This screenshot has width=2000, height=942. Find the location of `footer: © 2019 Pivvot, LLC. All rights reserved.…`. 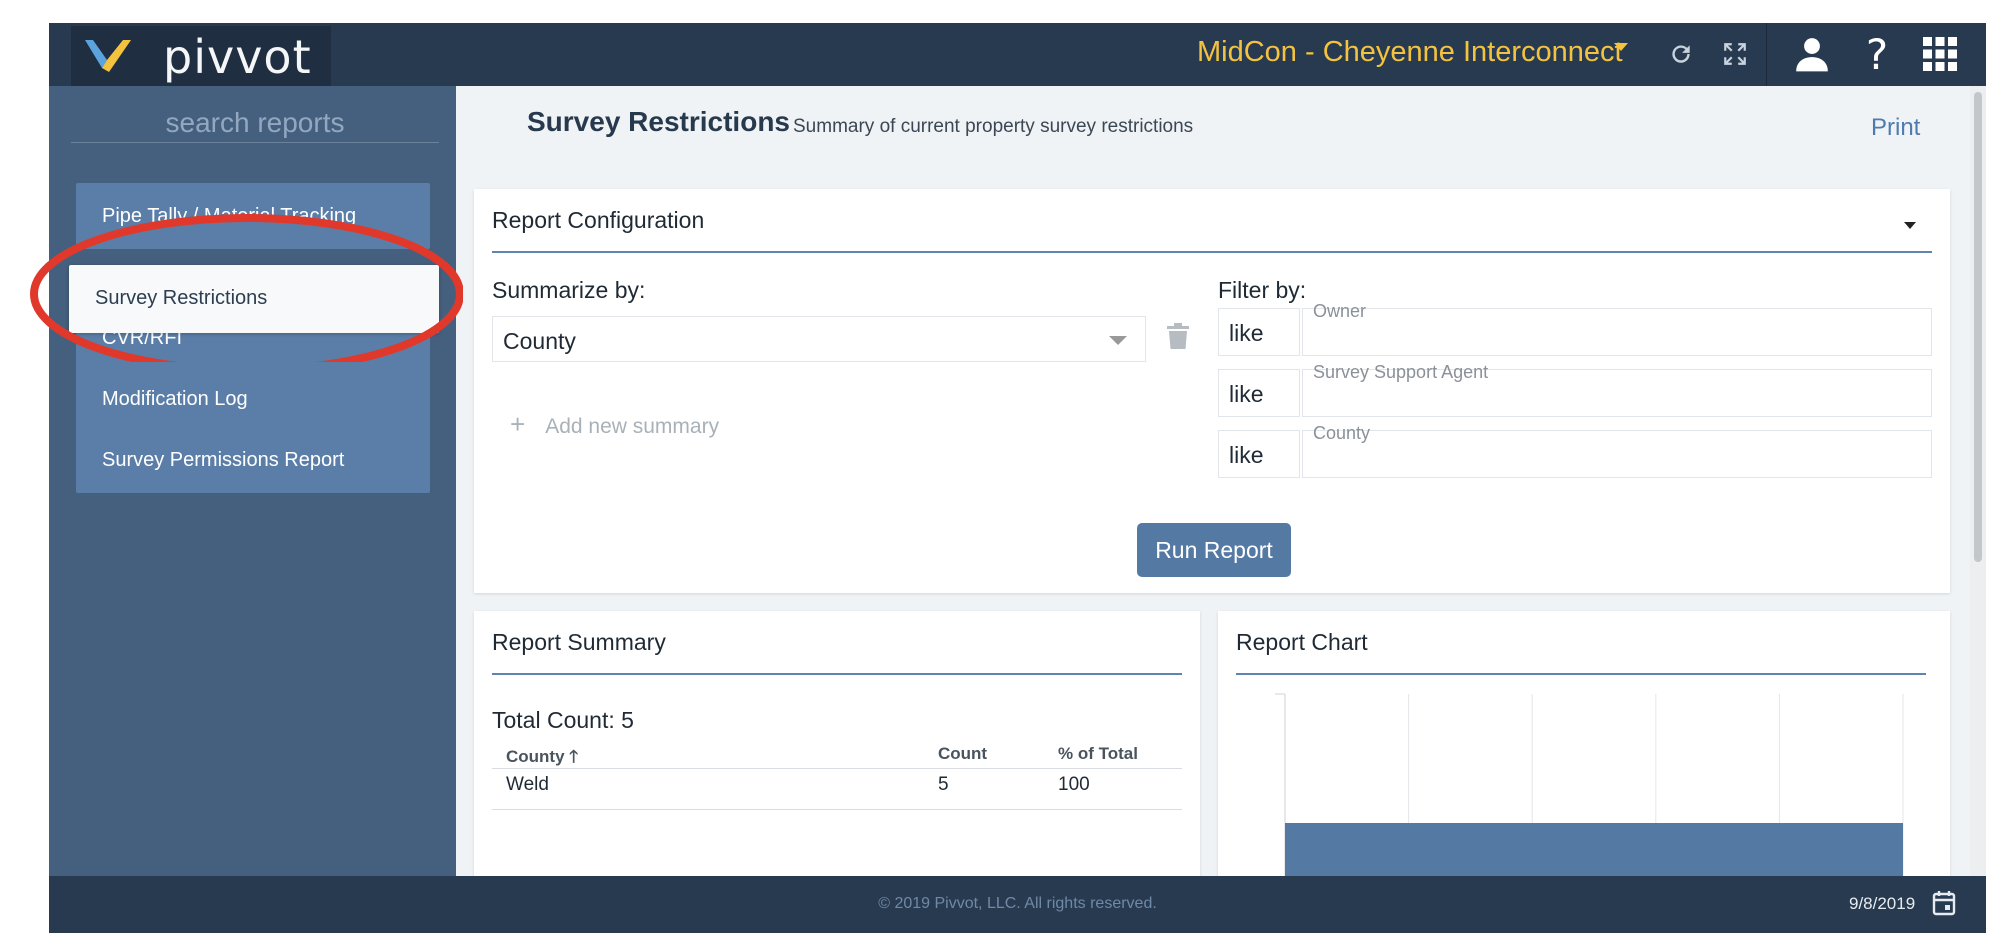

footer: © 2019 Pivvot, LLC. All rights reserved.… is located at coordinates (1017, 904).